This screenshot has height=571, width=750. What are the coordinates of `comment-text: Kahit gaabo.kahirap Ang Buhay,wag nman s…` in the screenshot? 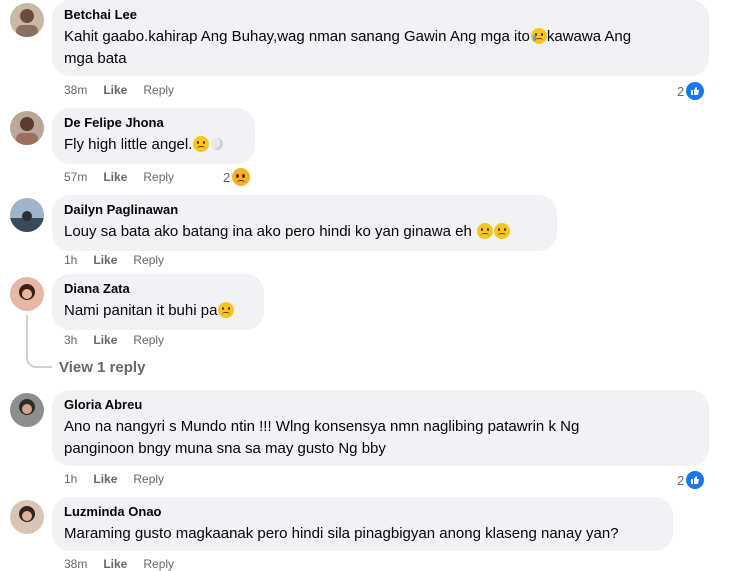 It's located at (348, 47).